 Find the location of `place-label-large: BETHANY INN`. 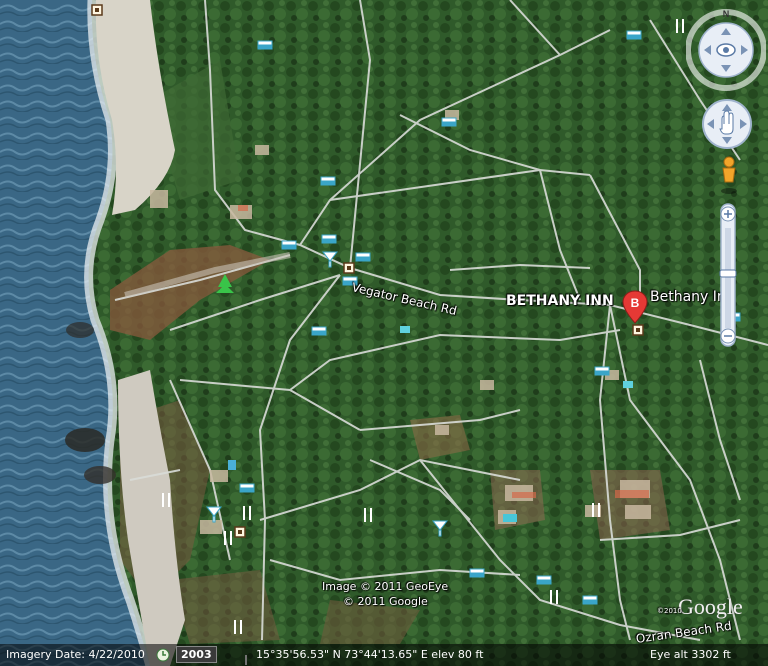

place-label-large: BETHANY INN is located at coordinates (560, 301).